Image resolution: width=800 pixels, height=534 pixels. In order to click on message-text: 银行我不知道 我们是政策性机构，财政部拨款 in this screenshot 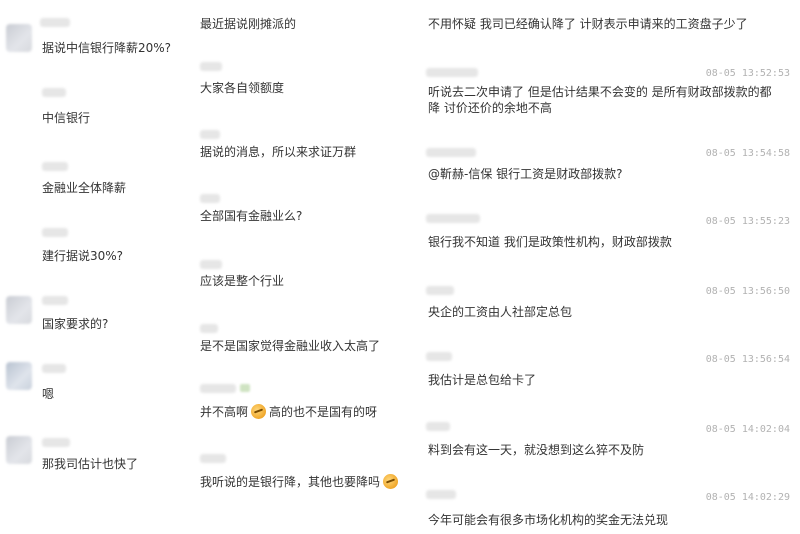, I will do `click(550, 242)`.